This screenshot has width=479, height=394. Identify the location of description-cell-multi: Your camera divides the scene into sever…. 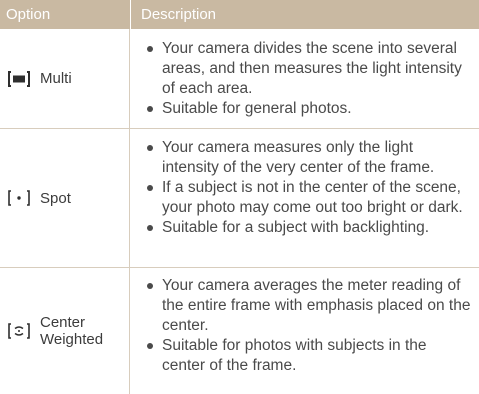
(305, 79).